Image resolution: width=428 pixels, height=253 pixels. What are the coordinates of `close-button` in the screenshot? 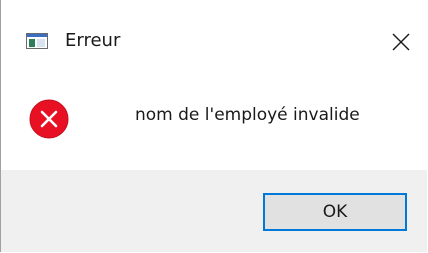 It's located at (401, 42).